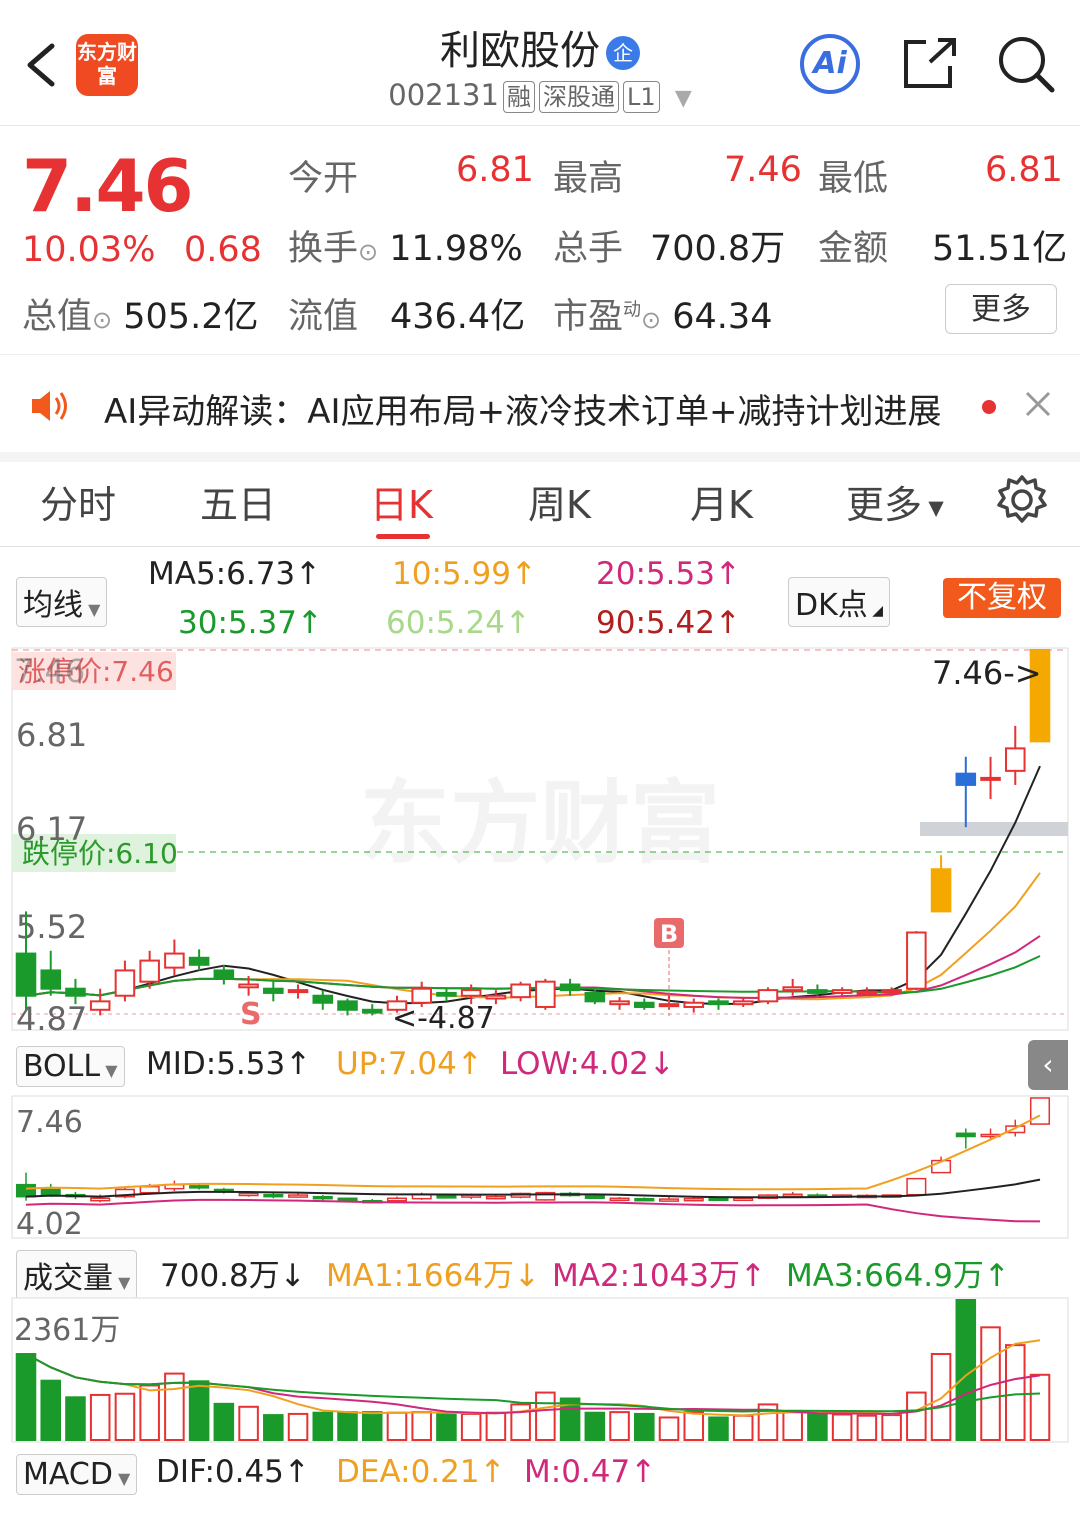 The image size is (1080, 1517). Describe the element at coordinates (401, 501) in the screenshot. I see `tab-daily-k: 日K` at that location.